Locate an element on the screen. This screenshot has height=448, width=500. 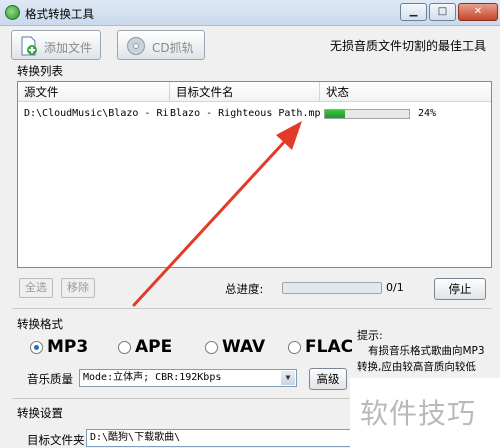
annotation-arrow is located at coordinates (217, 214).